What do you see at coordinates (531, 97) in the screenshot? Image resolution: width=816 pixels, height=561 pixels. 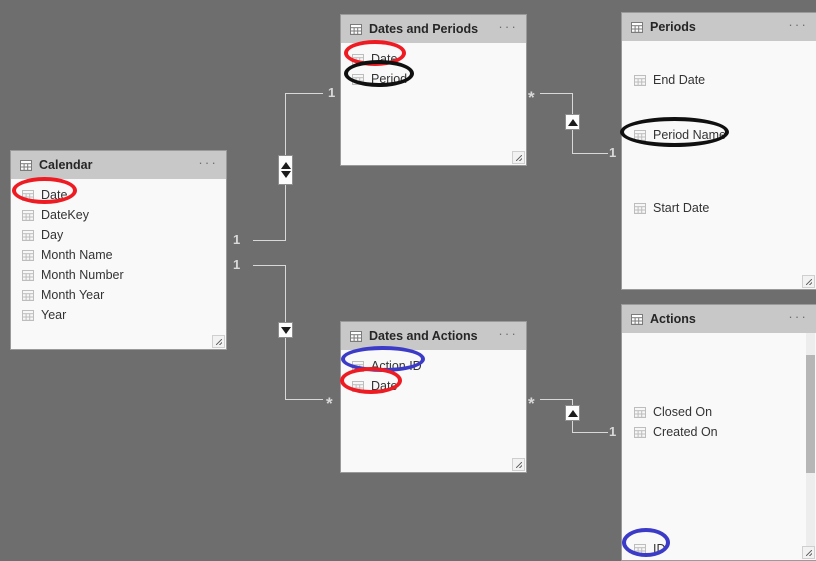 I see `cardinality-dates-periods-periods-left: *` at bounding box center [531, 97].